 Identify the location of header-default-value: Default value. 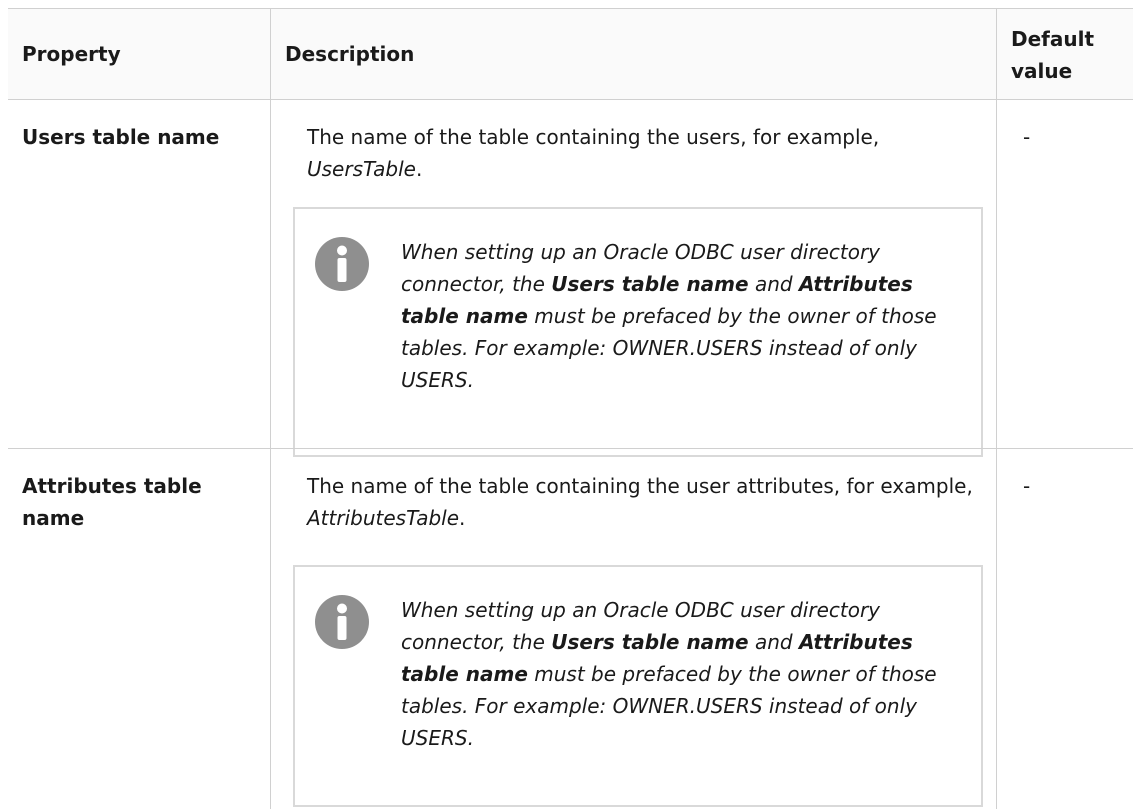
(1064, 54).